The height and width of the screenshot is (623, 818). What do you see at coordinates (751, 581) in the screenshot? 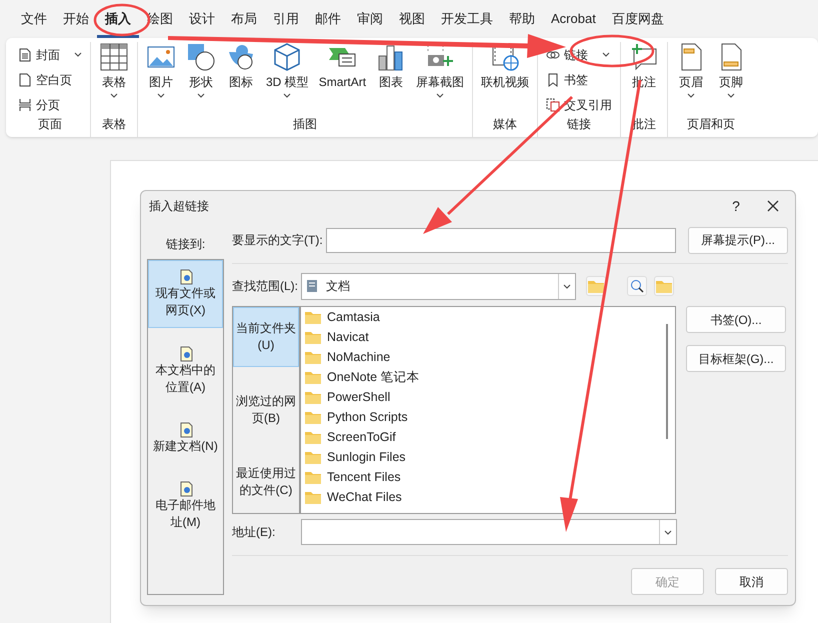
I see `cancel-button: 取消` at bounding box center [751, 581].